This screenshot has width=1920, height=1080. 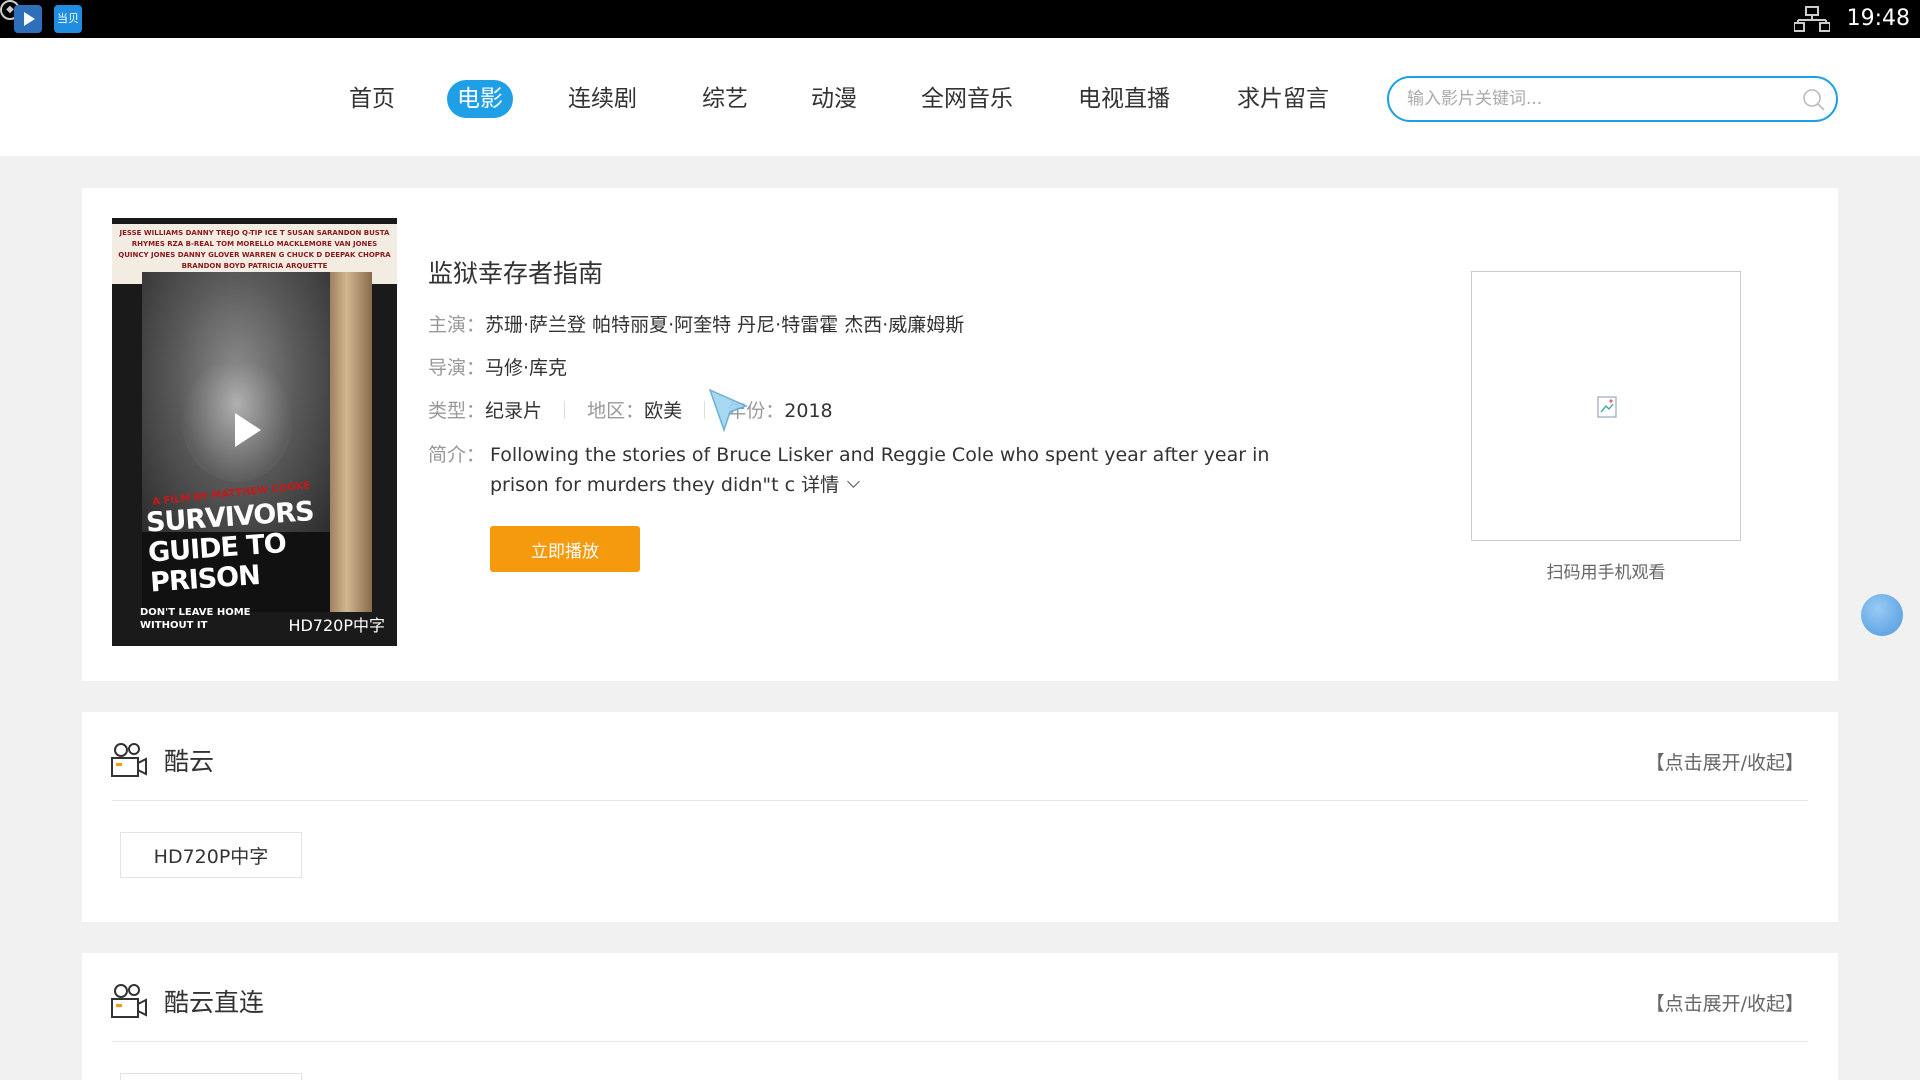 What do you see at coordinates (457, 368) in the screenshot?
I see `director-label: 导演：` at bounding box center [457, 368].